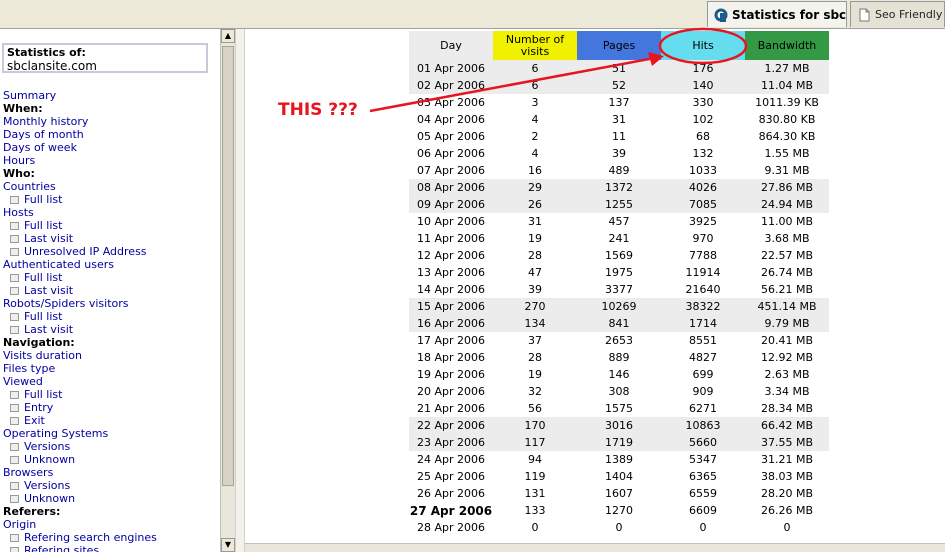  I want to click on table-row: 02 Apr 2006 6 52 140 11.04 MB, so click(619, 85).